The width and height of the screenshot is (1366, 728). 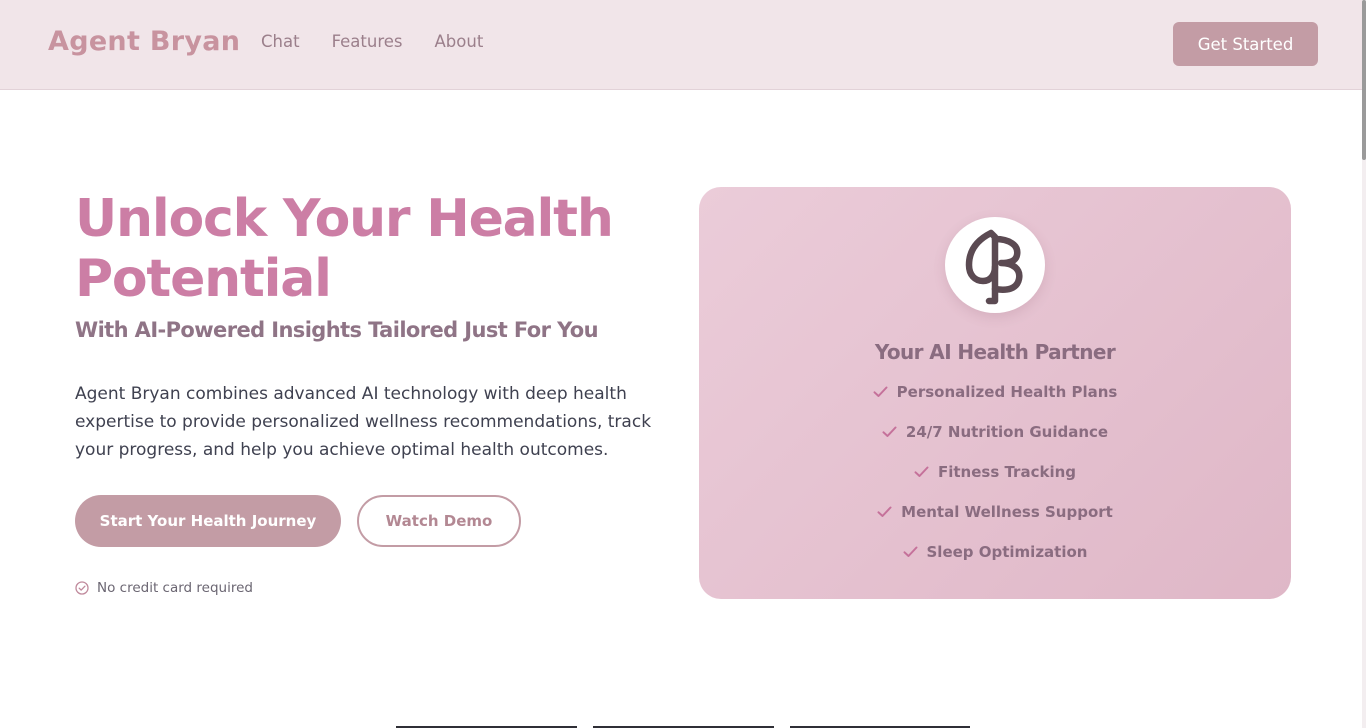 What do you see at coordinates (144, 41) in the screenshot?
I see `brand-logo: Agent Bryan` at bounding box center [144, 41].